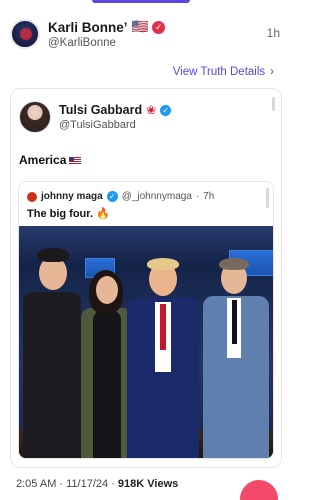 This screenshot has height=500, width=320. I want to click on person-2-head, so click(107, 290).